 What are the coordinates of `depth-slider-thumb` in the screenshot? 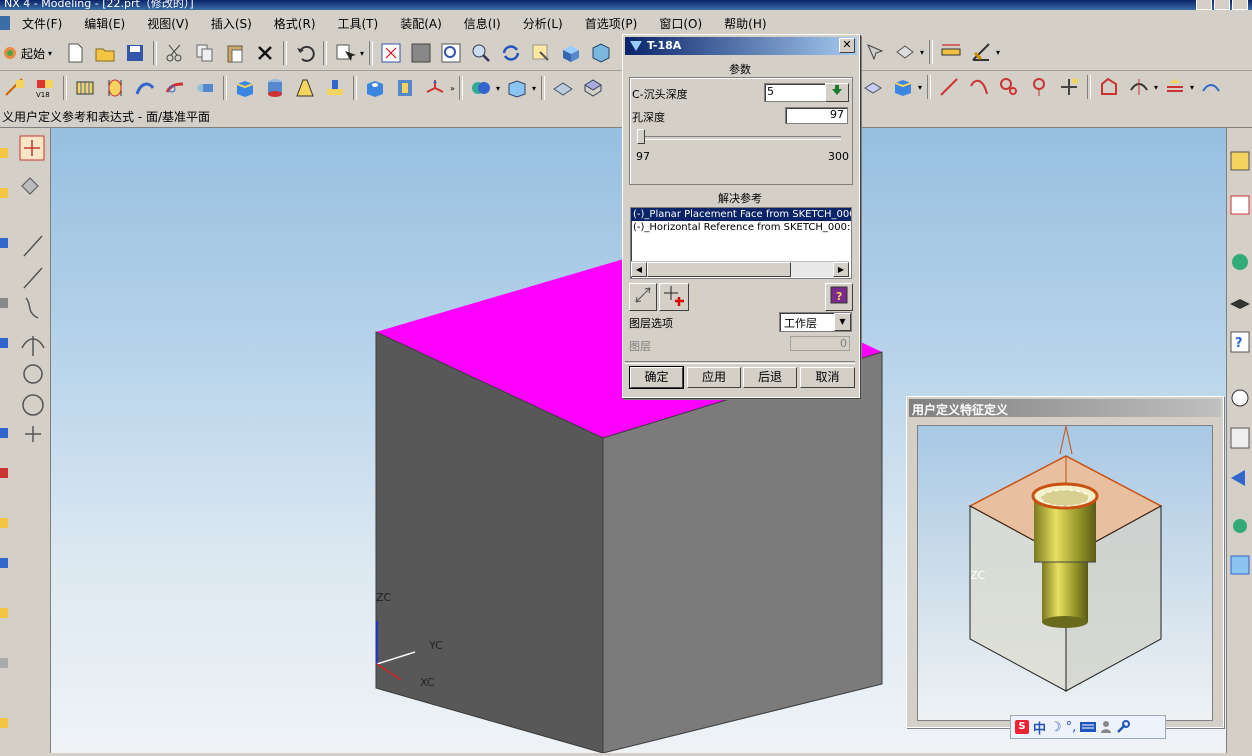 It's located at (641, 136).